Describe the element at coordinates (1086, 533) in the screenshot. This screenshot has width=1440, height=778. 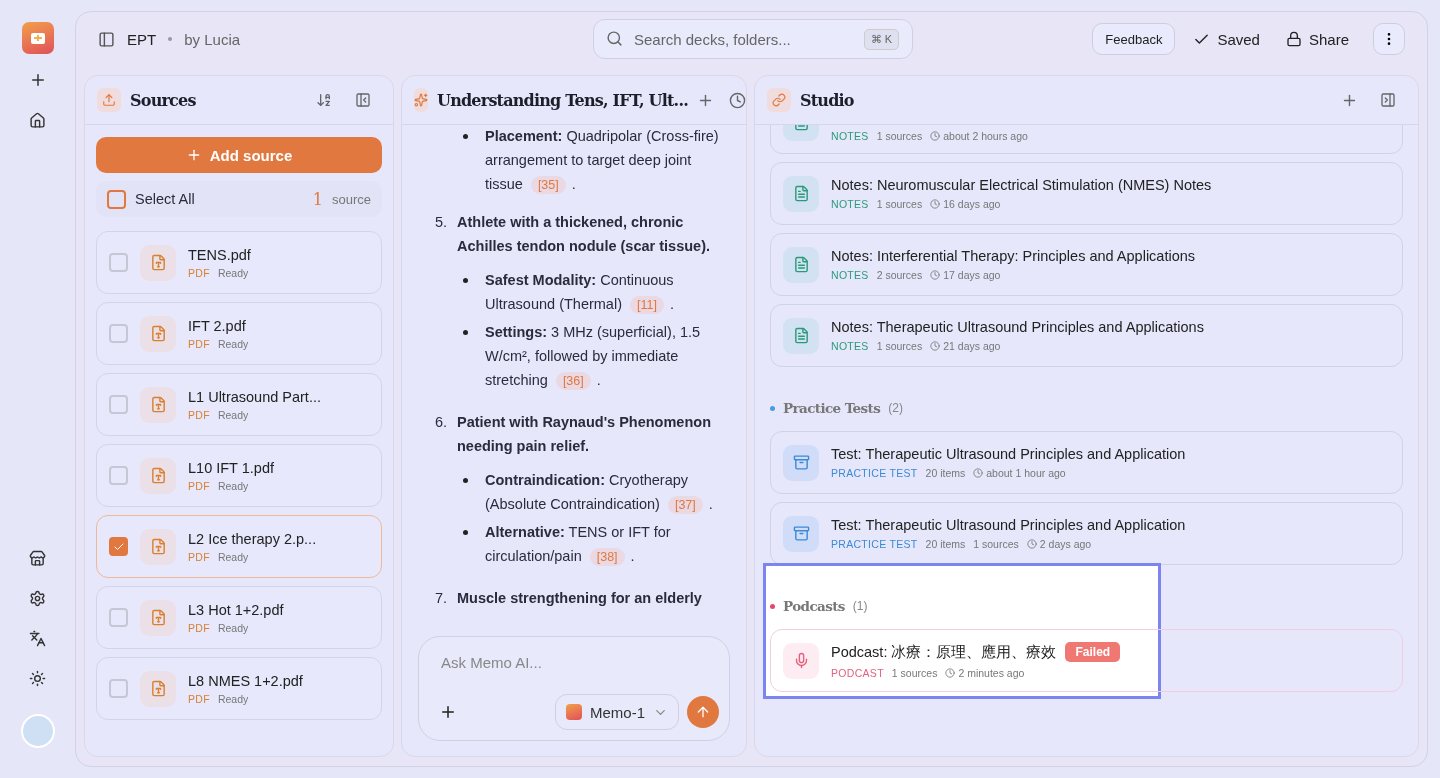
I see `studio-card: Test: Therapeutic Ultrasound Principles and Application PRACTICE TEST 20 items 1 sources 2 days ago` at that location.